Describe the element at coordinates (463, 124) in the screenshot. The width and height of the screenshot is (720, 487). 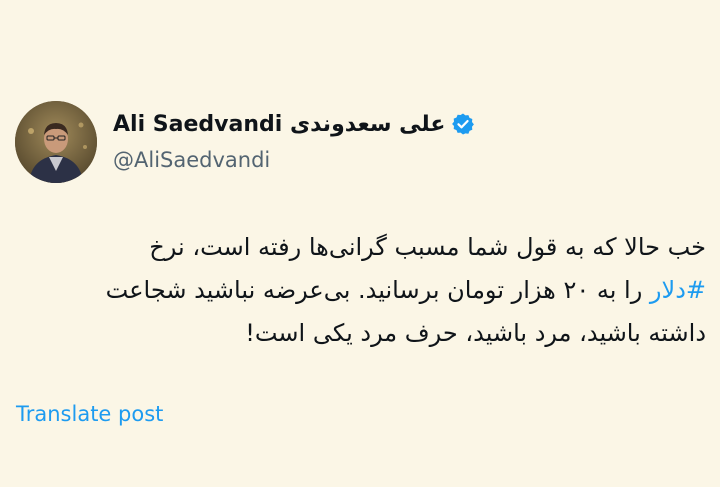
I see `verified-badge-icon` at that location.